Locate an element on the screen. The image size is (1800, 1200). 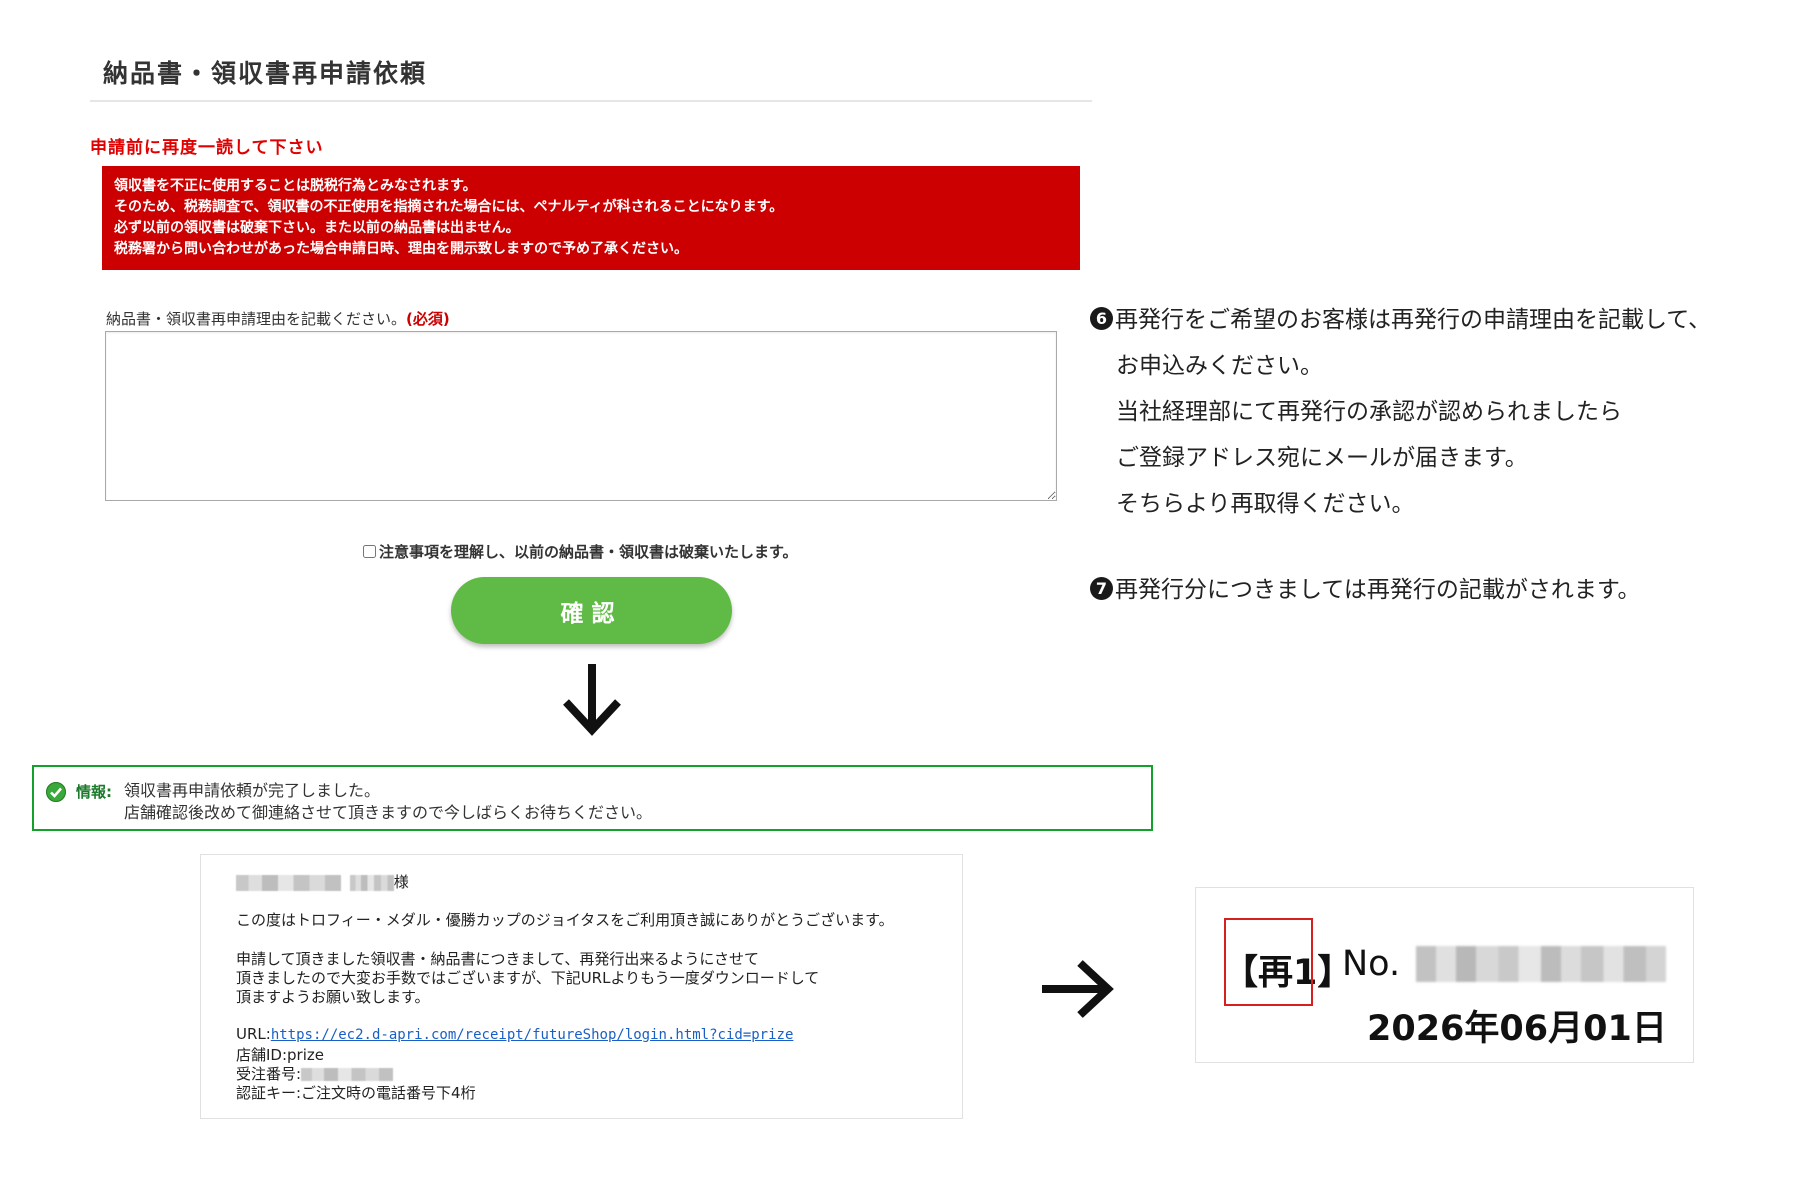
note-line: 6 再発行をご希望のお客様は再発行の申請理由を記載して、 is located at coordinates (1400, 320).